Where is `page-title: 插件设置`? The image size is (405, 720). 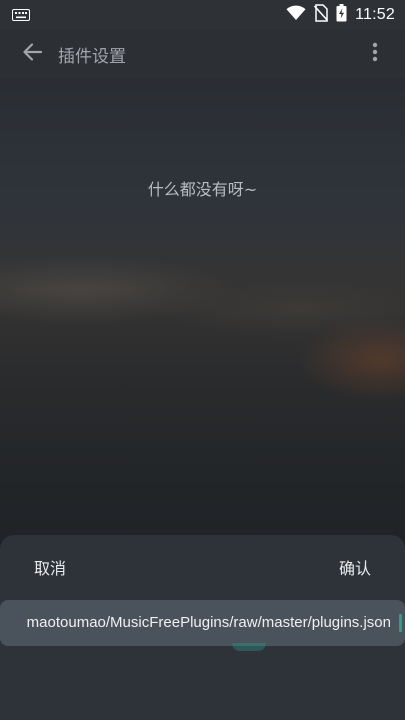 page-title: 插件设置 is located at coordinates (92, 56).